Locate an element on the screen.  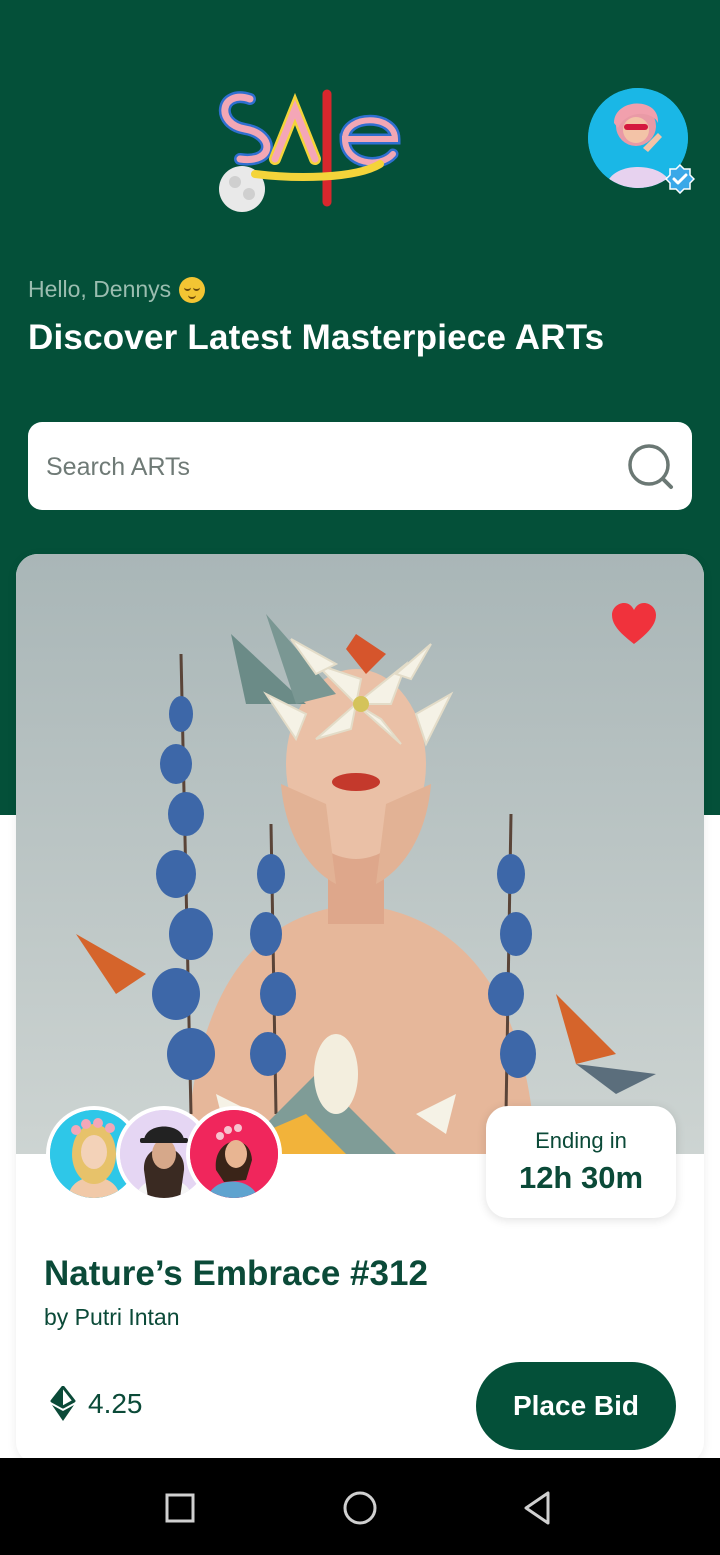
ending-label: Ending in is located at coordinates (581, 1140).